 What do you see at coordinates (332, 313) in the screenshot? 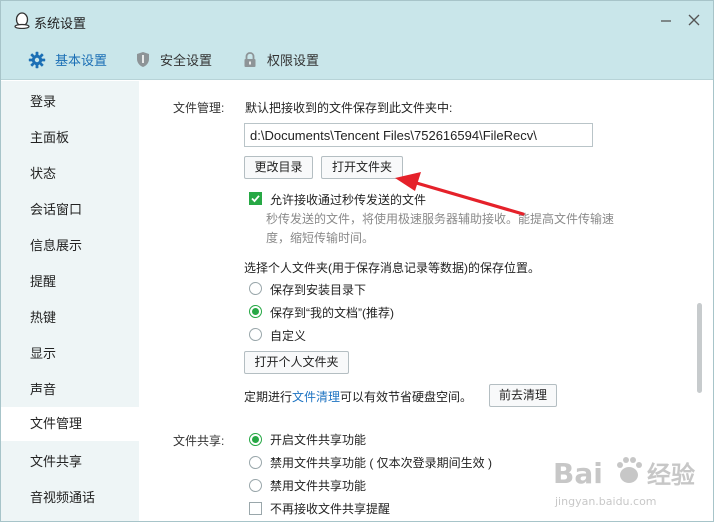
I see `save-to-my-documents-label: 保存到“我的文档”(推荐)` at bounding box center [332, 313].